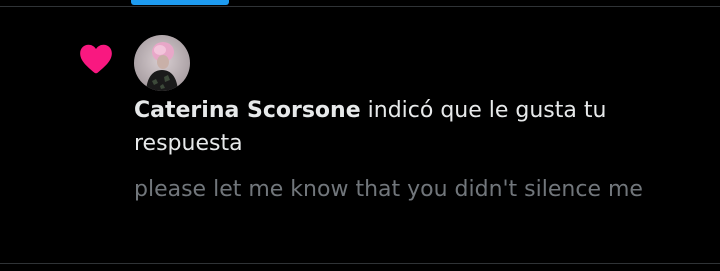 This screenshot has width=720, height=271. What do you see at coordinates (180, 2) in the screenshot?
I see `active-tab-indicator` at bounding box center [180, 2].